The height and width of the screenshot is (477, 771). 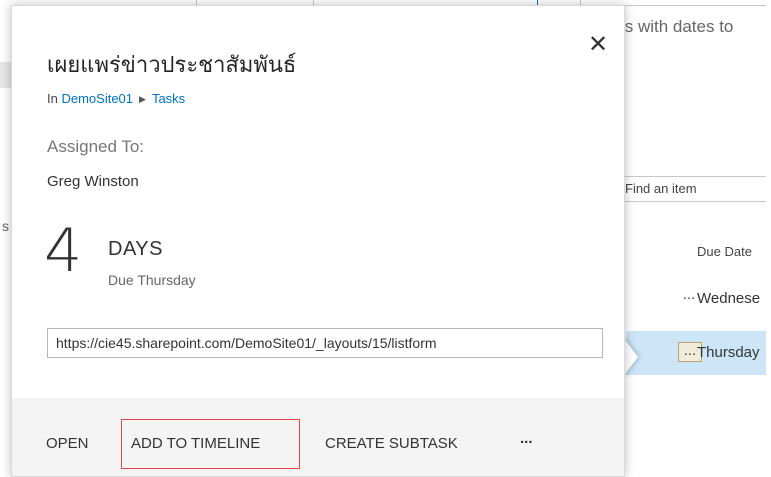 What do you see at coordinates (67, 443) in the screenshot?
I see `open-button: OPEN` at bounding box center [67, 443].